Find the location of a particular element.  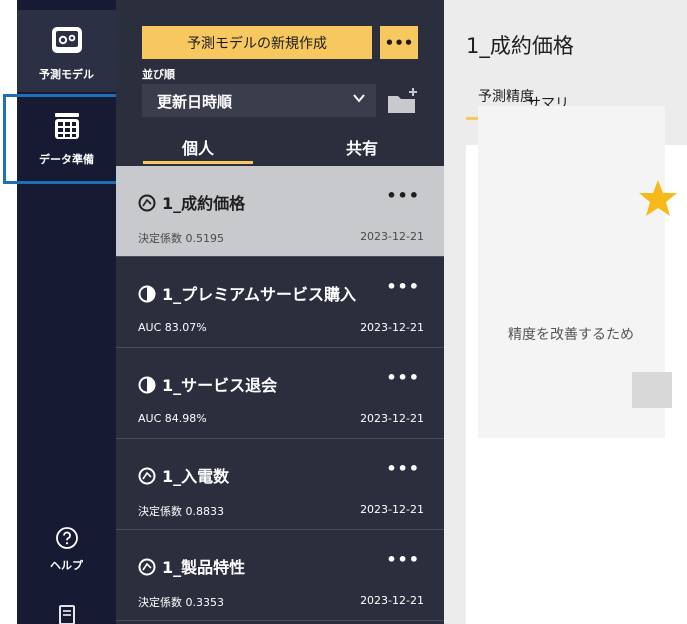

help-circle-icon is located at coordinates (66, 539).